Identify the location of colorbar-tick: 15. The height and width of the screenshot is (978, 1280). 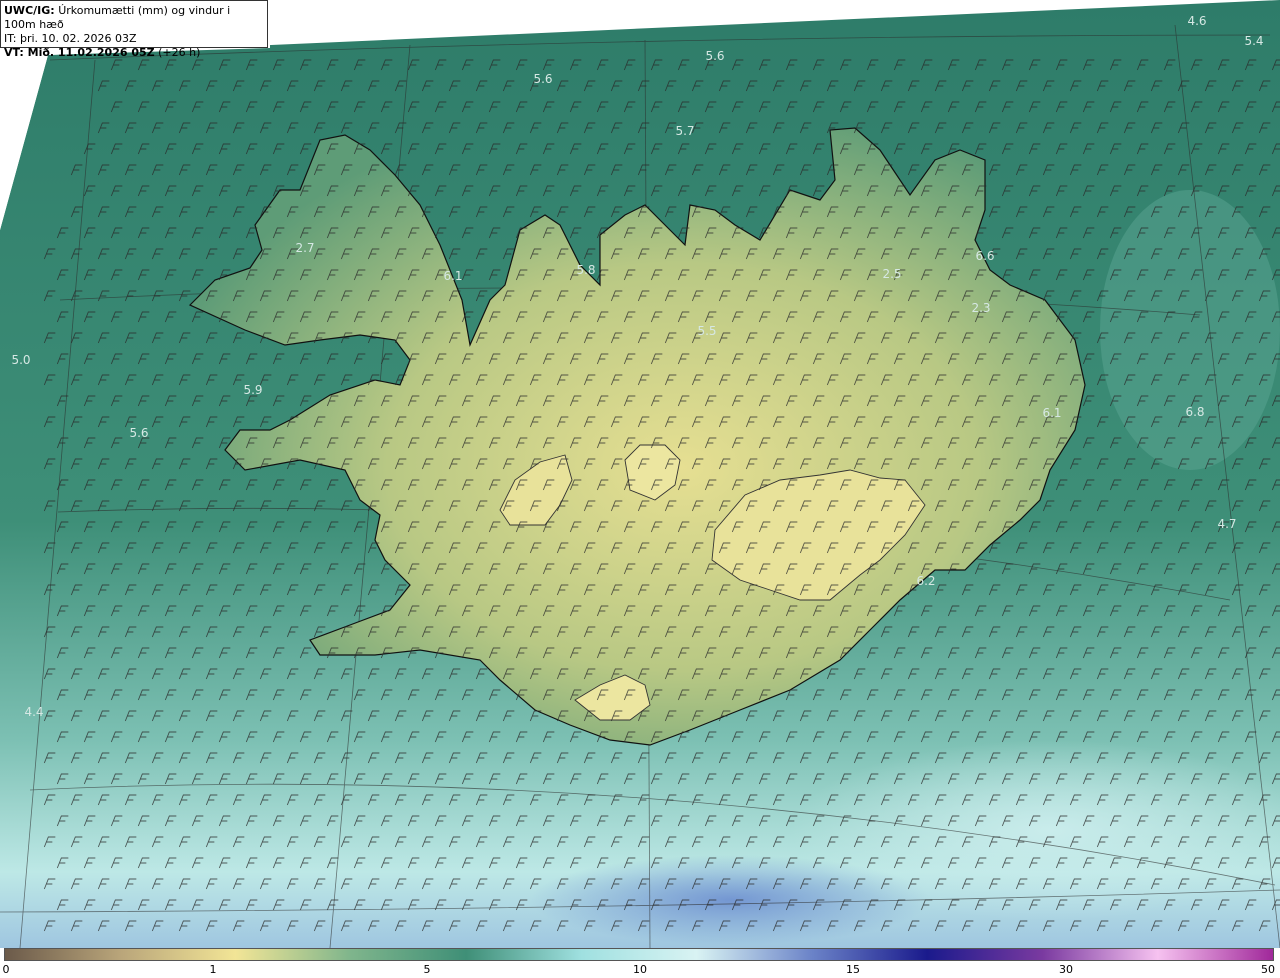
(853, 969).